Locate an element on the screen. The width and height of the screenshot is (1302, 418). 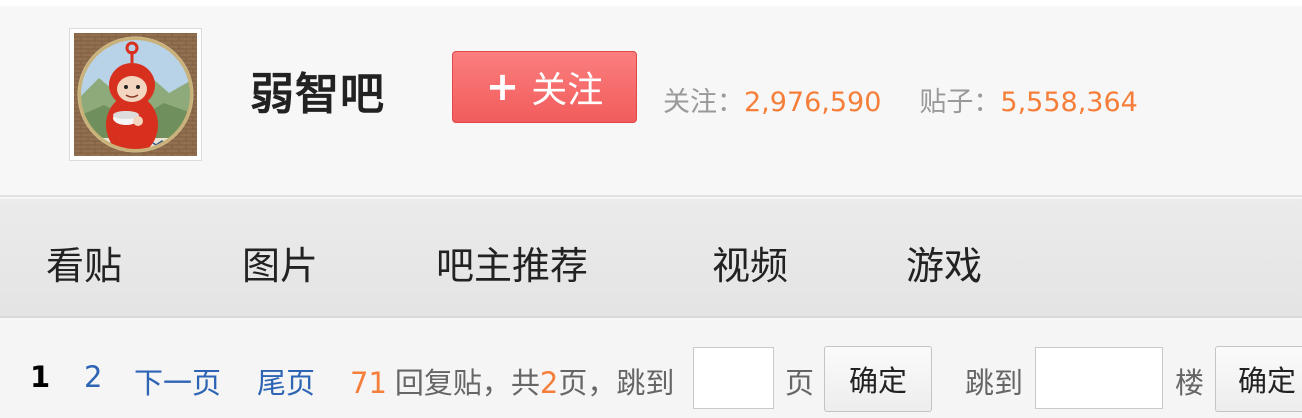
tab-videos: 视频 is located at coordinates (750, 262).